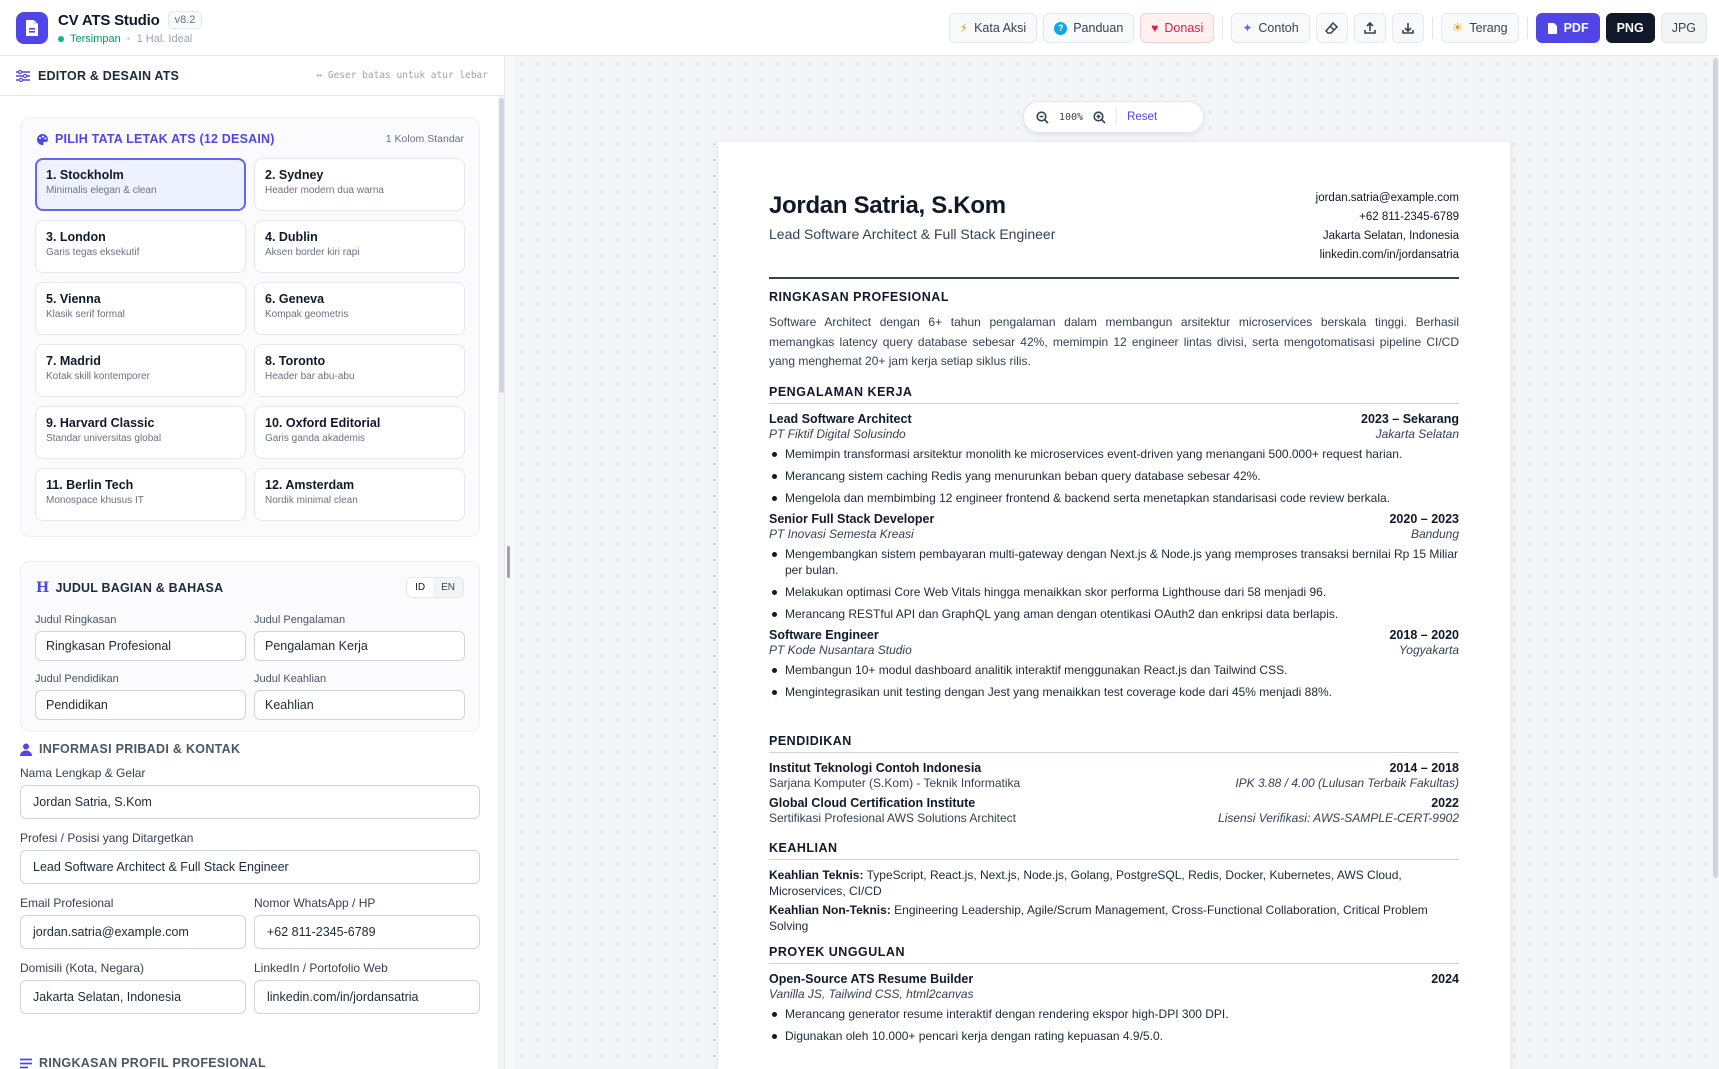 The height and width of the screenshot is (1069, 1719). I want to click on cv-summary-title: RINGKASAN PROFESIONAL, so click(859, 297).